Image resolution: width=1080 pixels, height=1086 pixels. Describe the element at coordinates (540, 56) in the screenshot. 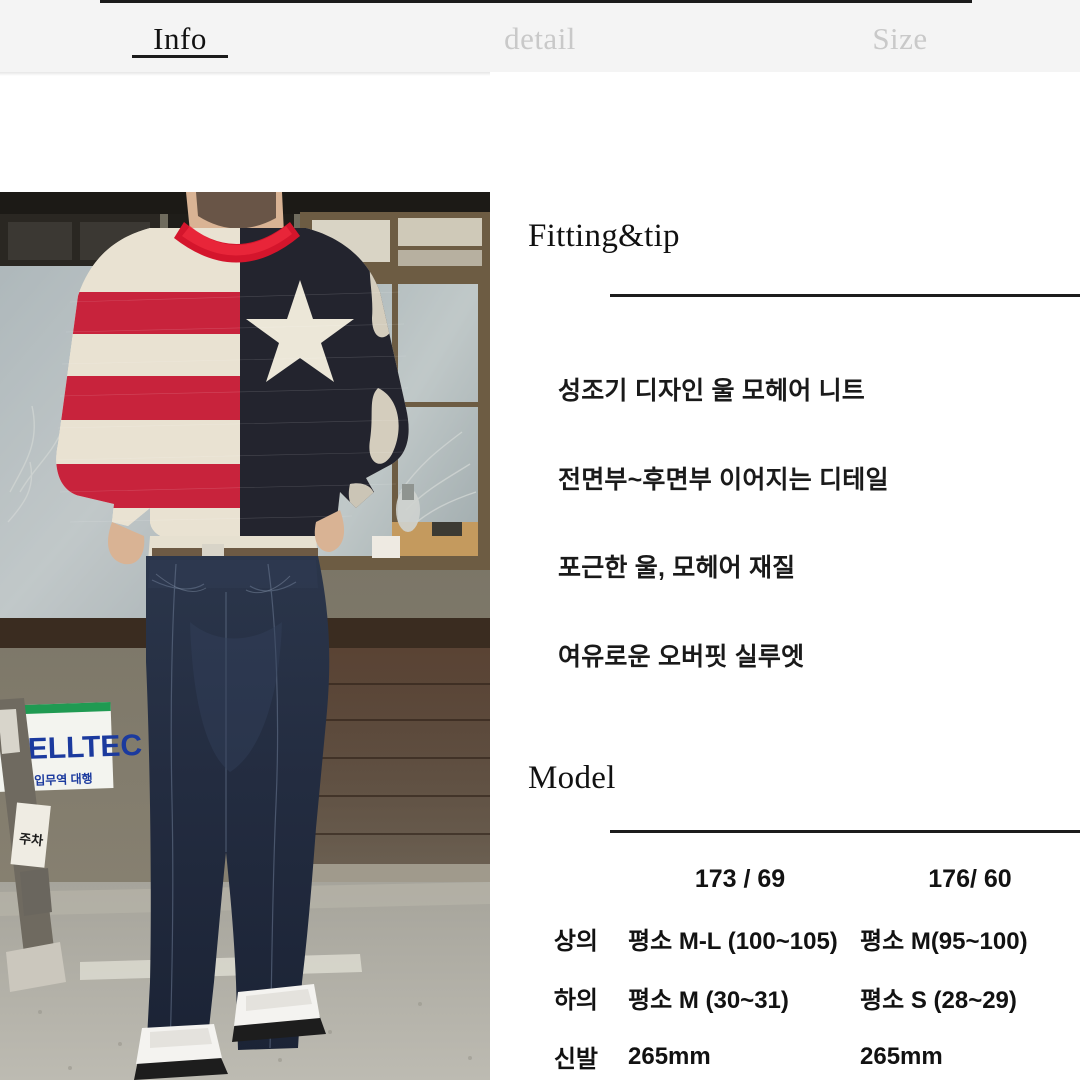

I see `tab-detail-indicator` at that location.